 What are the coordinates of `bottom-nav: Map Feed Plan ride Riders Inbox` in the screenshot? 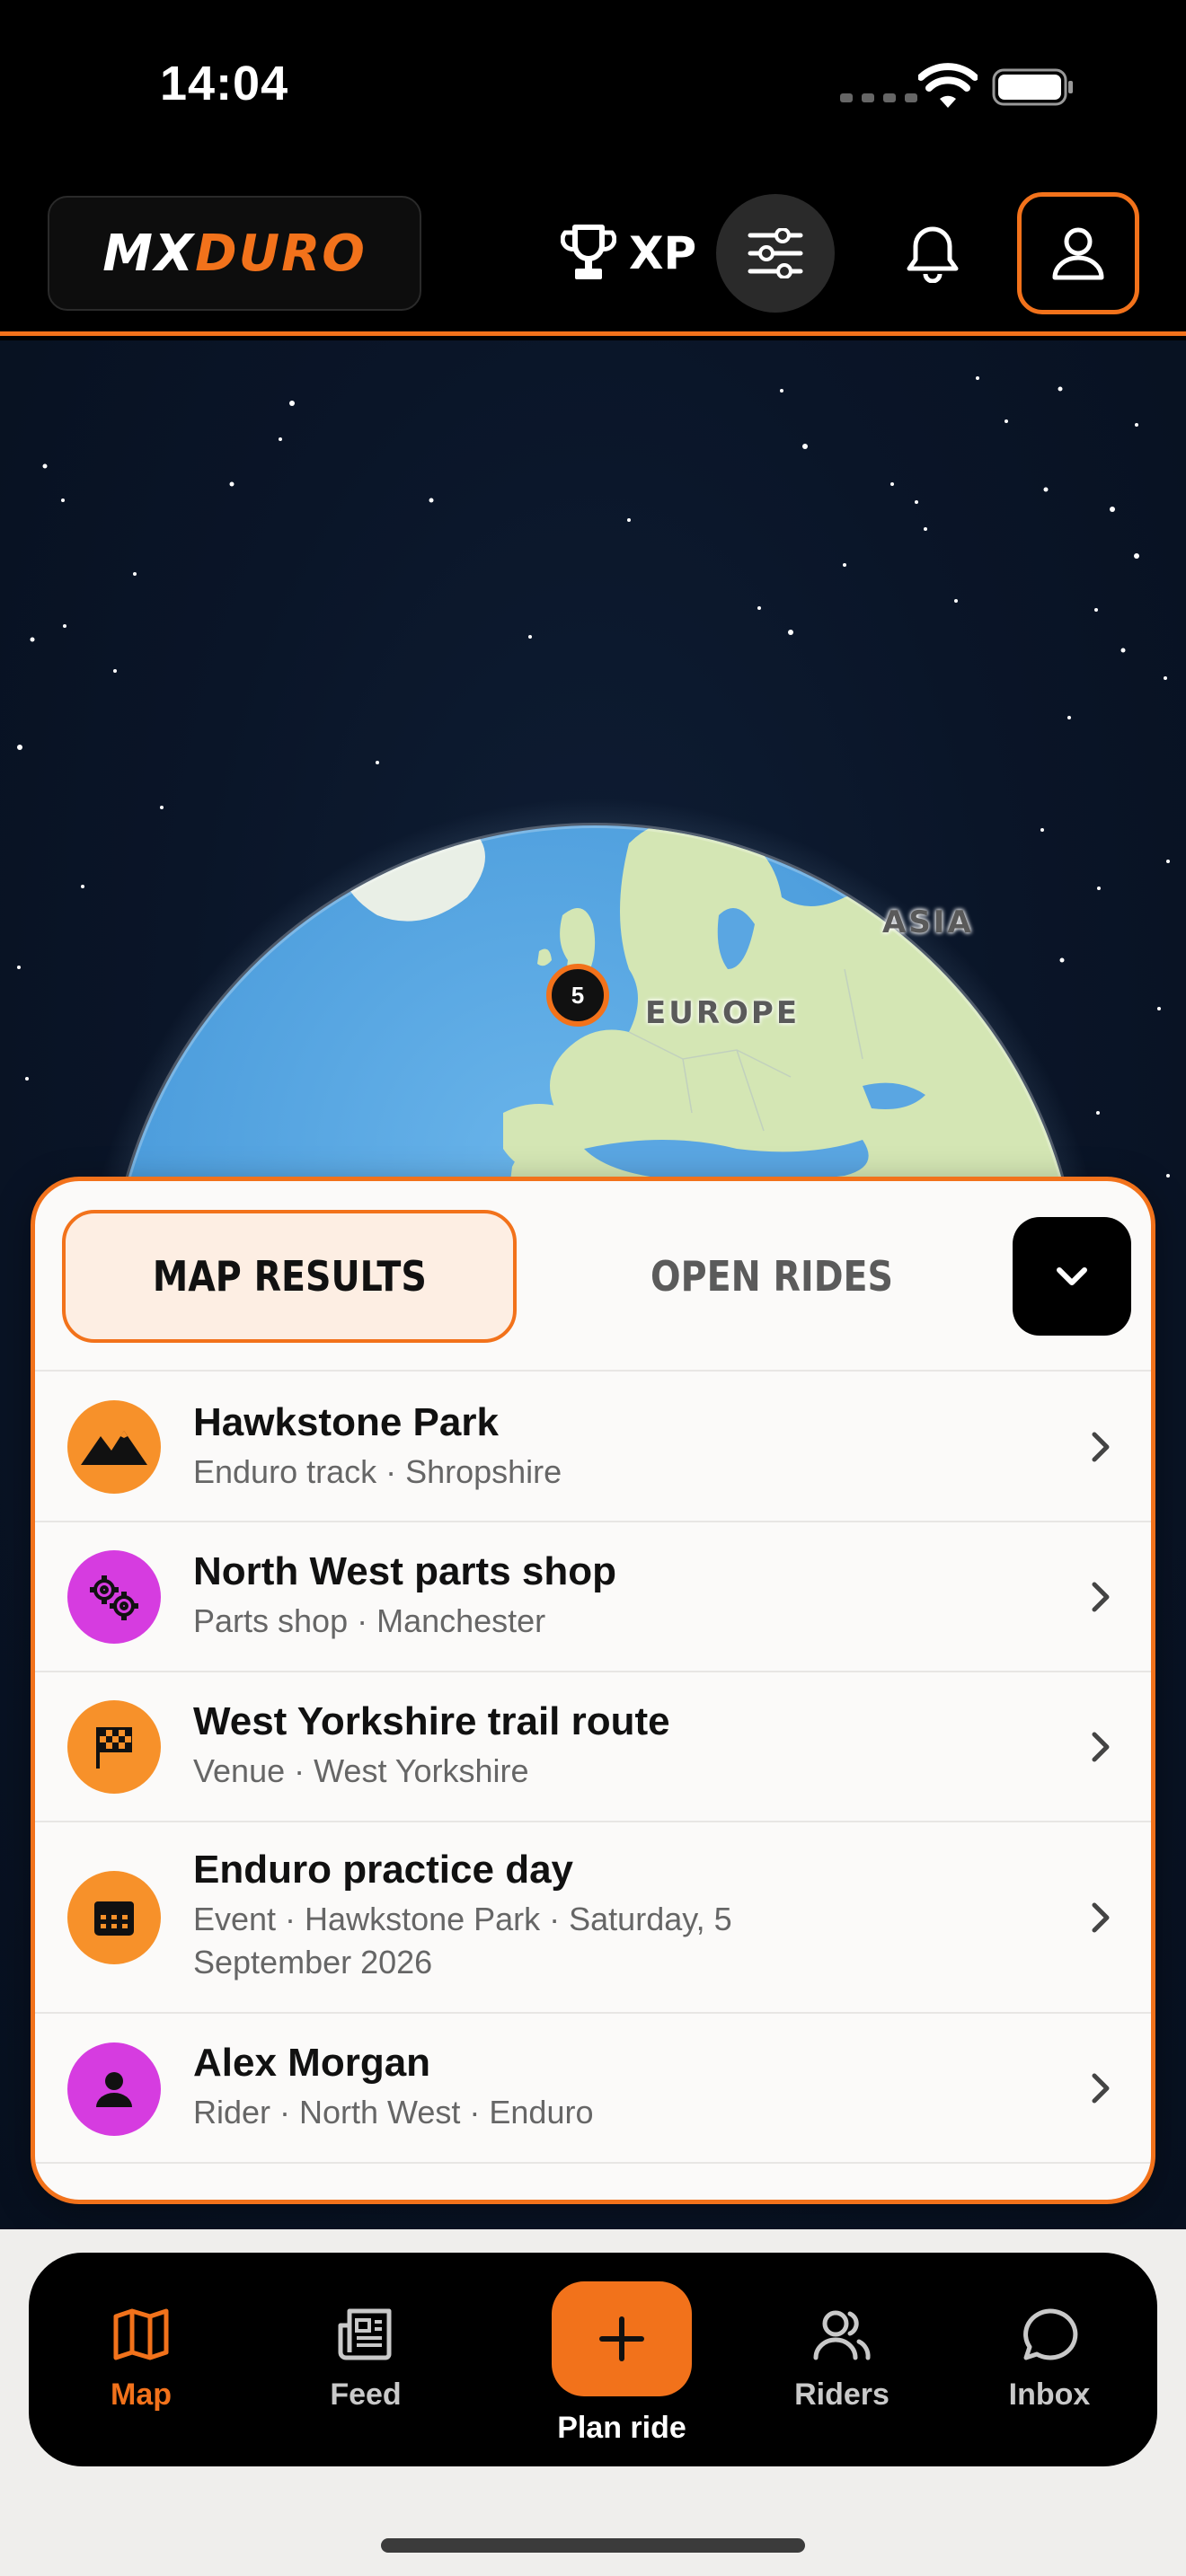 It's located at (593, 2359).